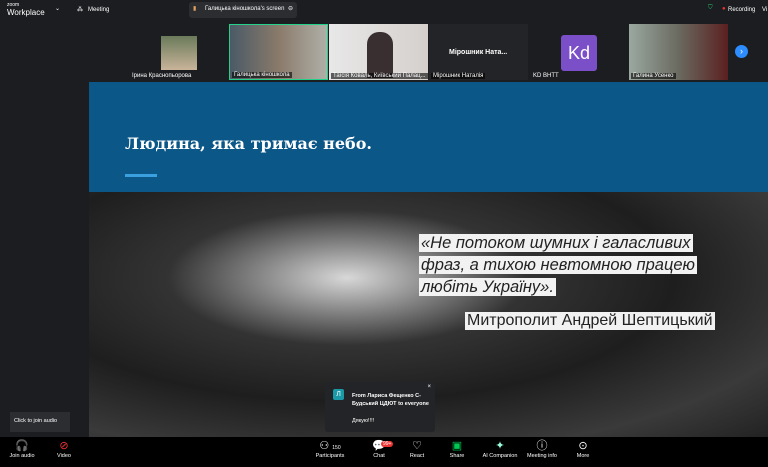  What do you see at coordinates (590, 321) in the screenshot?
I see `quote-author: Митрополит Андрей Шептицький` at bounding box center [590, 321].